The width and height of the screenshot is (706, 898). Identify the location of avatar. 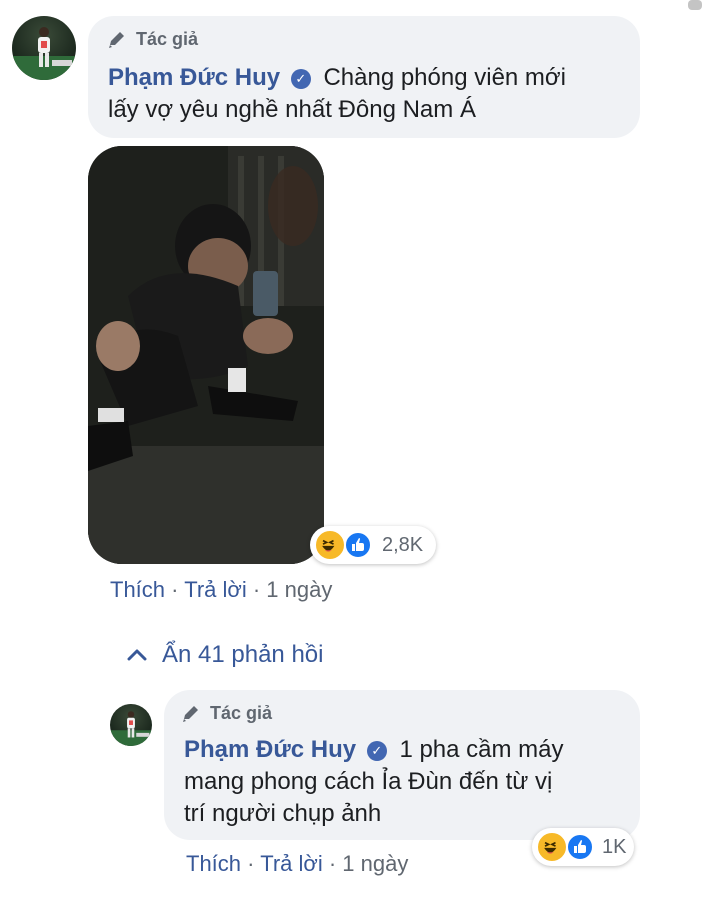
(44, 48).